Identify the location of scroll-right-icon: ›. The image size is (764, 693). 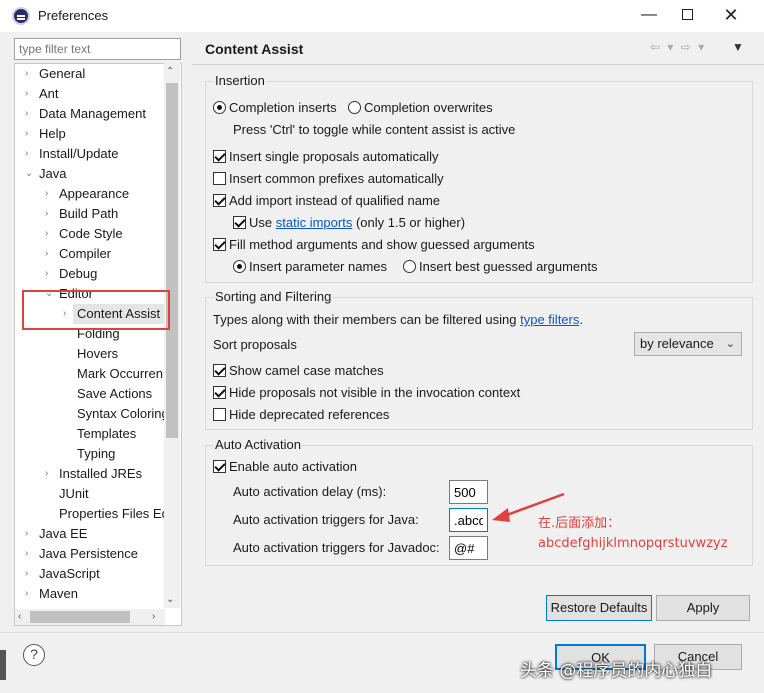
(153, 616).